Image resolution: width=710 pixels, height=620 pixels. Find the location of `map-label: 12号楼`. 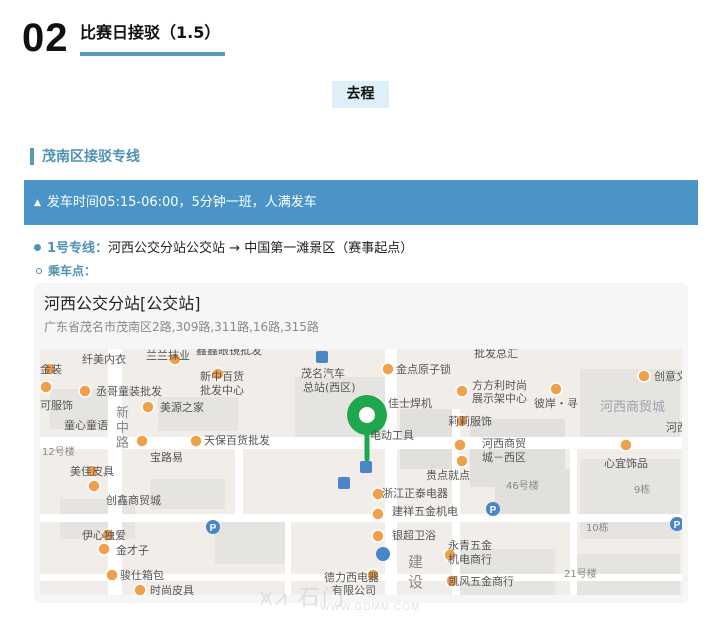

map-label: 12号楼 is located at coordinates (58, 451).